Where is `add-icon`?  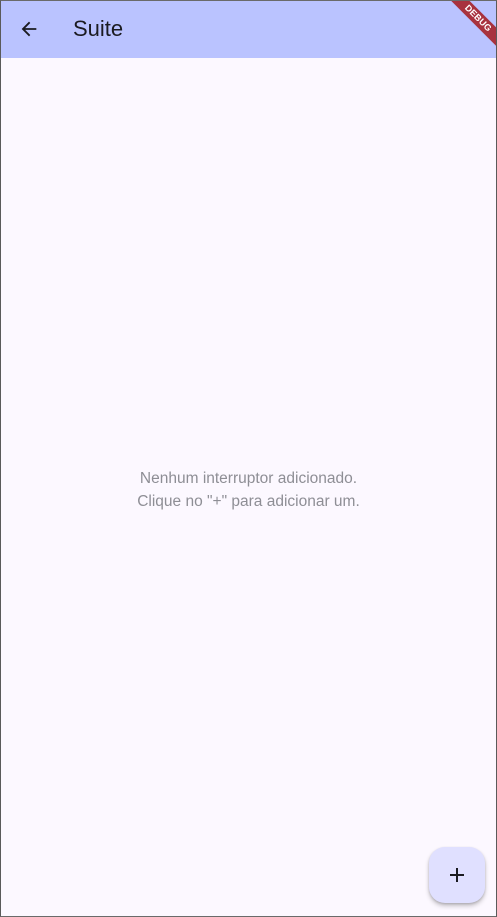 add-icon is located at coordinates (457, 875).